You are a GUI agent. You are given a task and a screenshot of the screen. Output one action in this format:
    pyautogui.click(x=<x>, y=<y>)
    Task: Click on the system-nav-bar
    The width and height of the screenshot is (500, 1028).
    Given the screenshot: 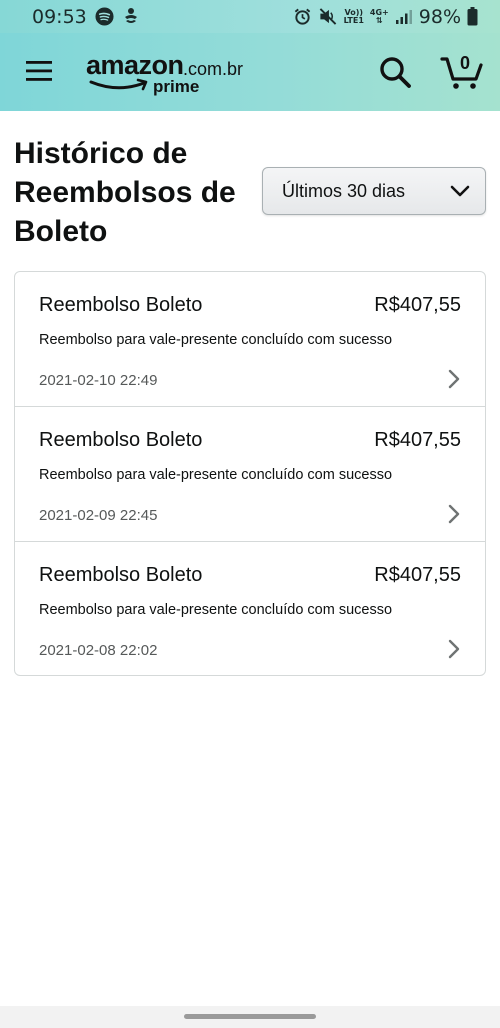 What is the action you would take?
    pyautogui.click(x=250, y=1017)
    